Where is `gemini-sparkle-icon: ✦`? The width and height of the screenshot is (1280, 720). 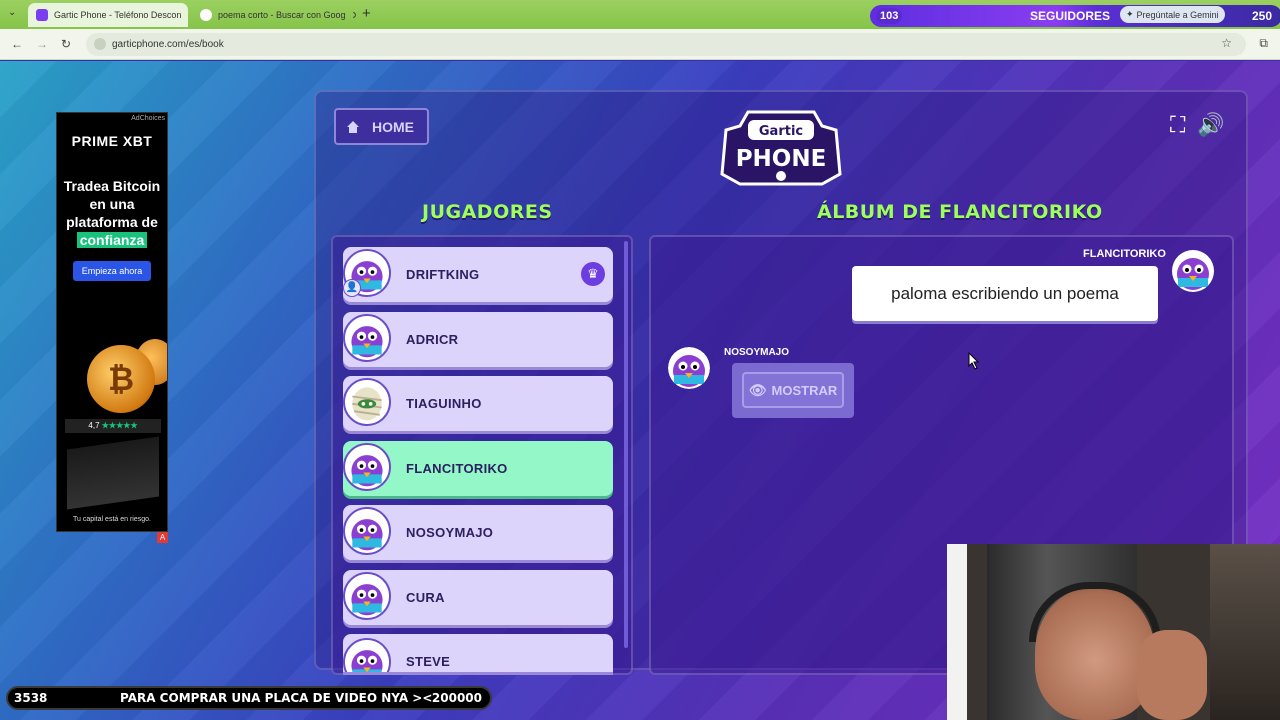 gemini-sparkle-icon: ✦ is located at coordinates (1130, 14).